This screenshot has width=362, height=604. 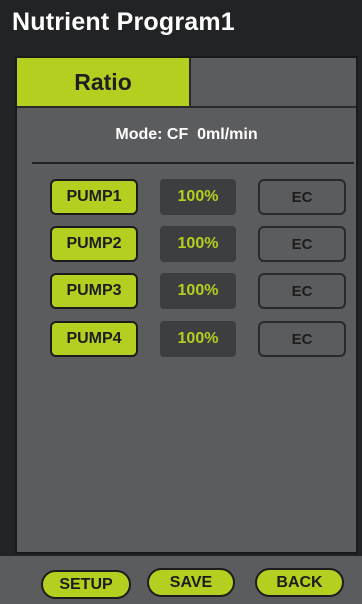 I want to click on pump4-ec-button: EC, so click(x=302, y=339).